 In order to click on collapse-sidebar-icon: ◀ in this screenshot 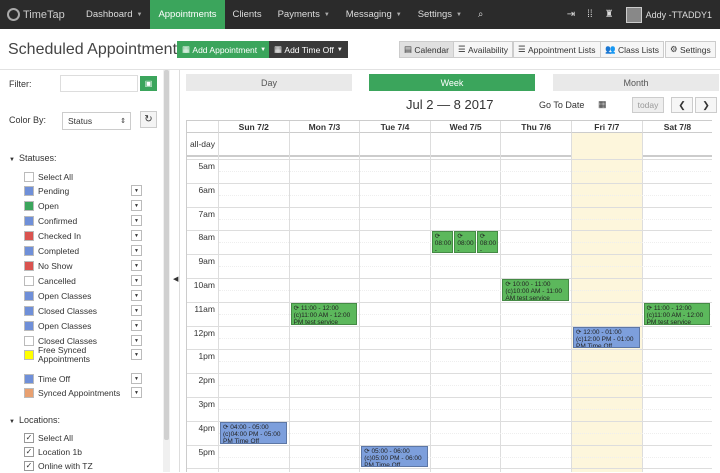, I will do `click(175, 279)`.